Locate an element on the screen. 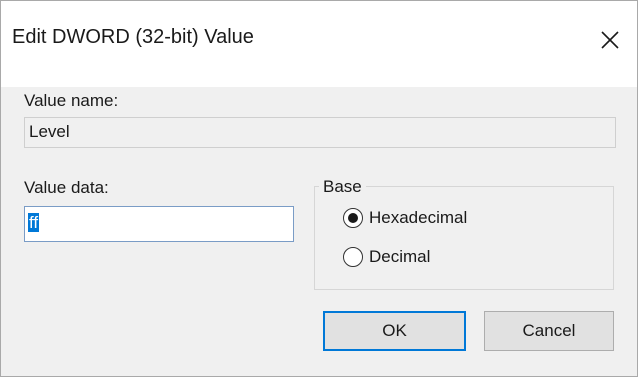  value-data-text: ff is located at coordinates (34, 222).